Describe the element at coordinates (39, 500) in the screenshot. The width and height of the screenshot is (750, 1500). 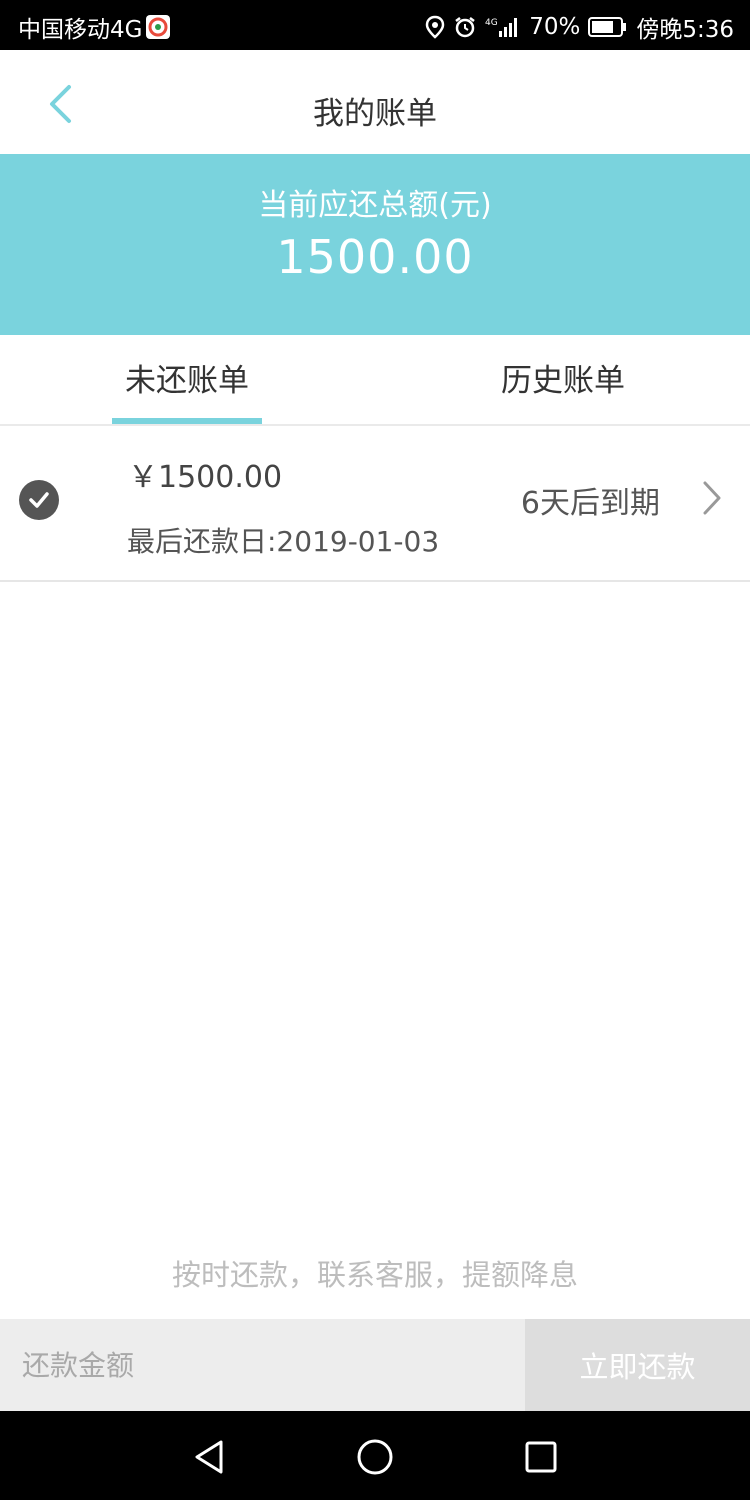
I see `check-circle-icon` at that location.